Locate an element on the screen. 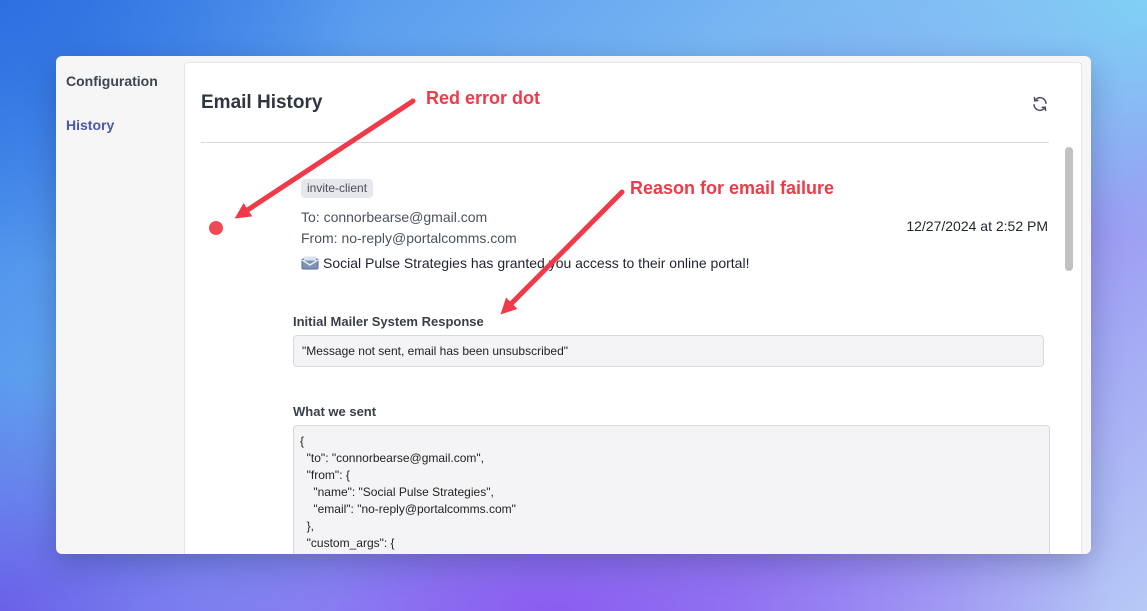  refresh-icon is located at coordinates (1040, 104).